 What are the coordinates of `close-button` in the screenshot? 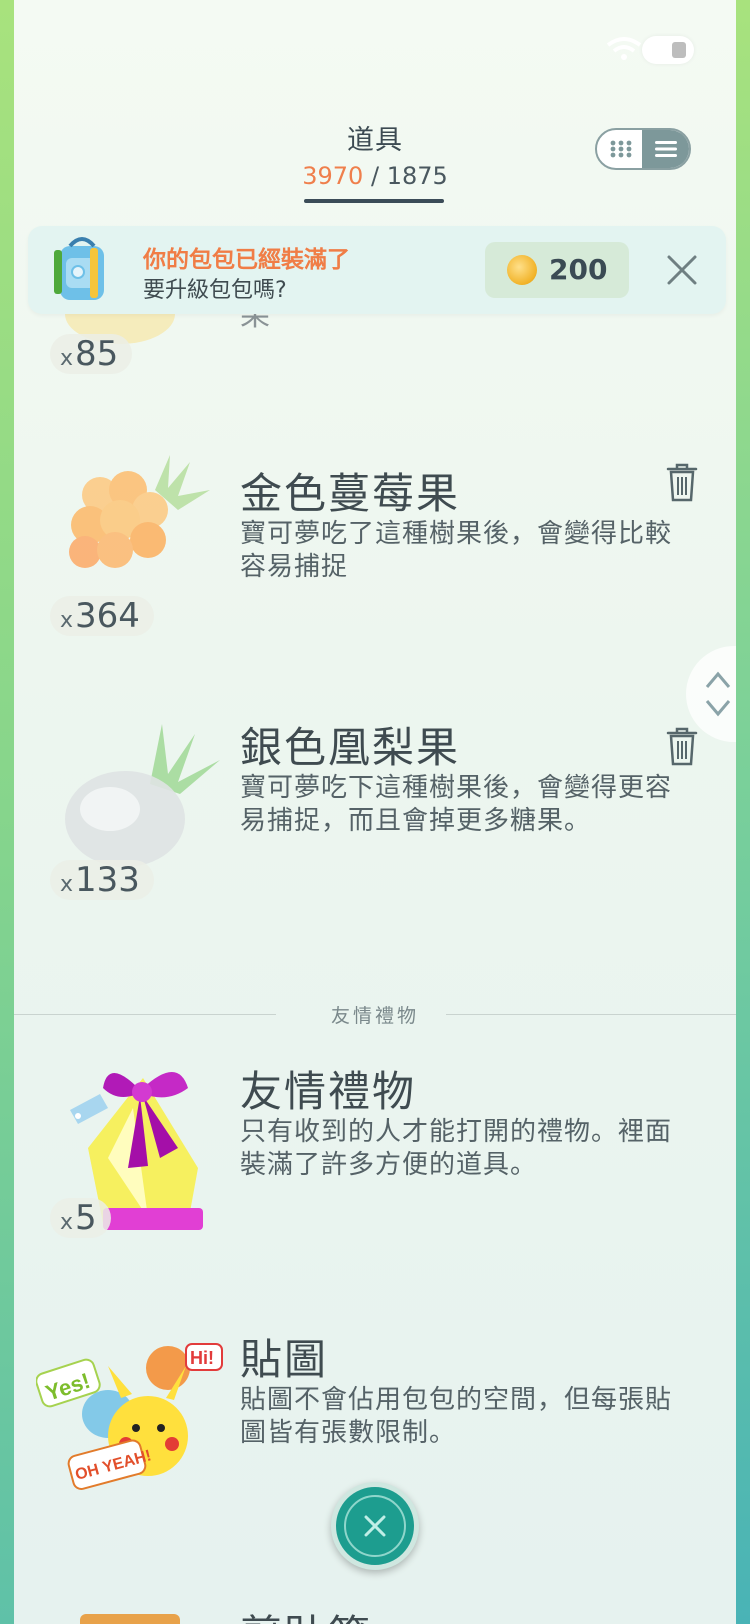 It's located at (375, 1526).